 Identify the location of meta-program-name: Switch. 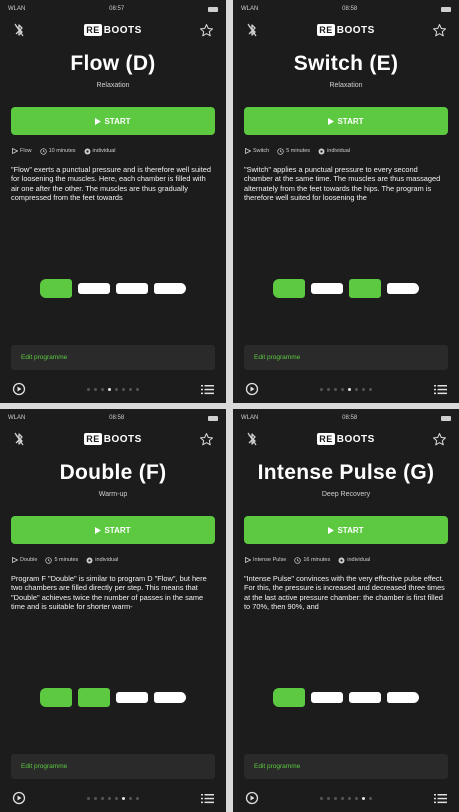
(261, 151).